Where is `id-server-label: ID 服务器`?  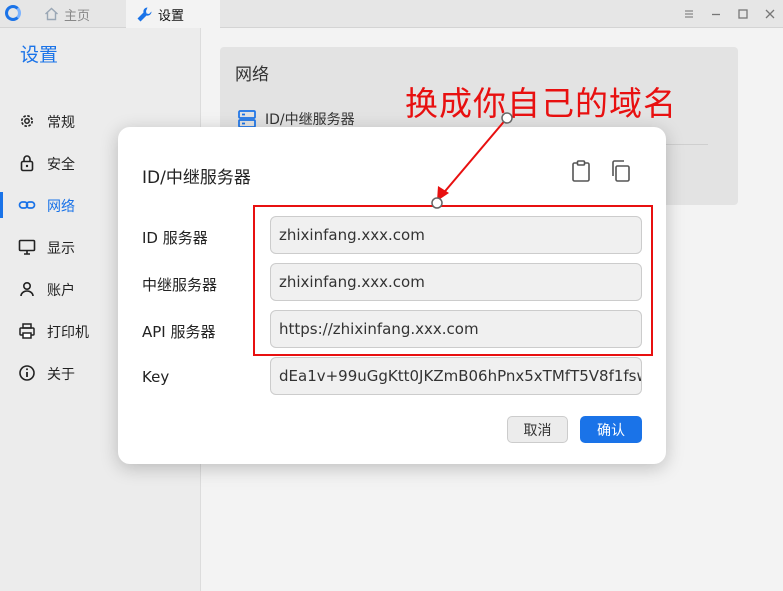
id-server-label: ID 服务器 is located at coordinates (175, 238).